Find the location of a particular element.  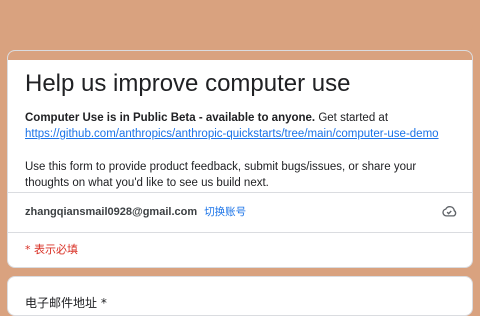

account-email: zhangqiansmail0928@gmail.com is located at coordinates (111, 211).